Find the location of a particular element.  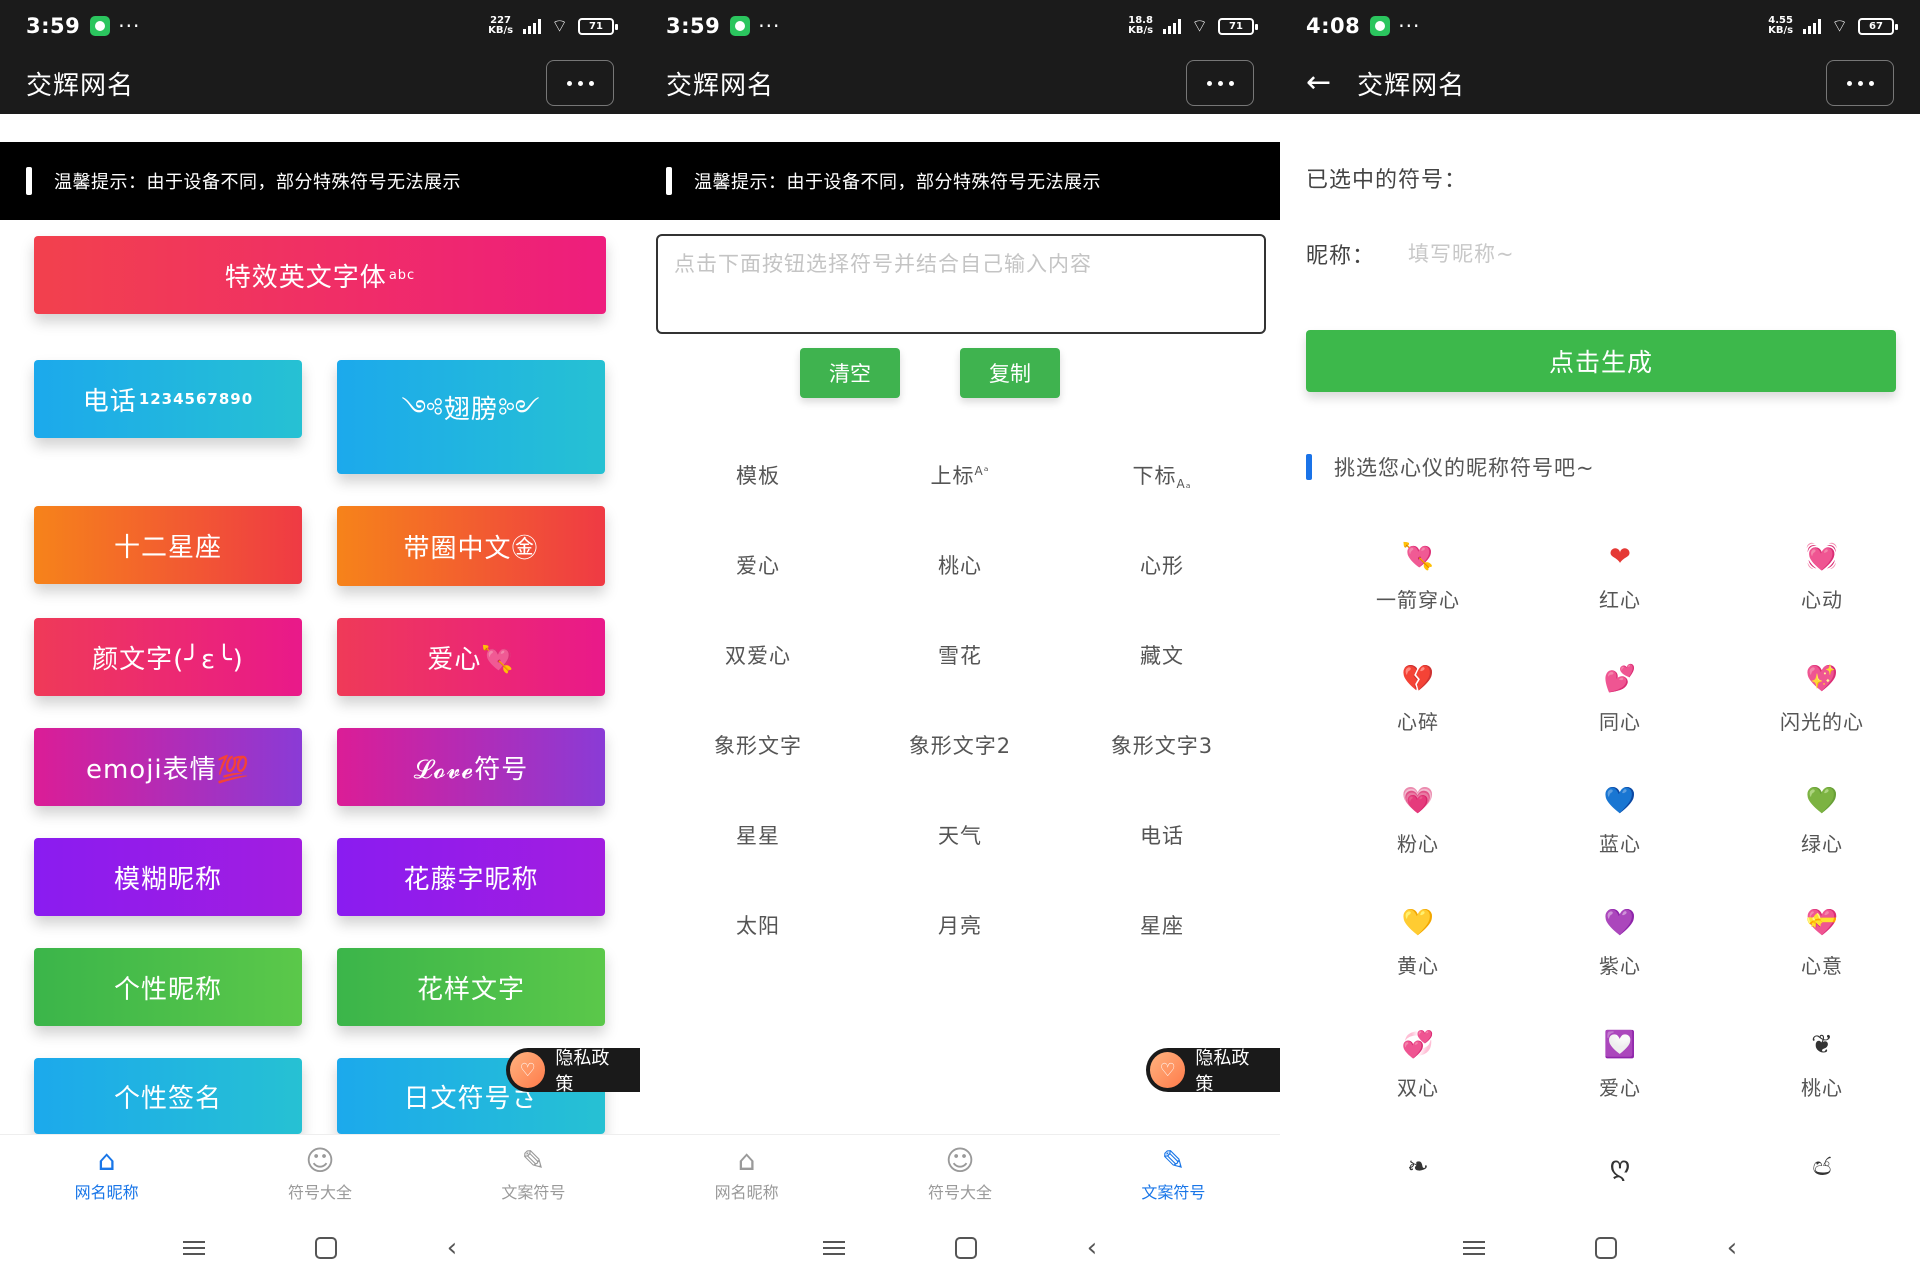

menu-kaomoji: 颜文字(╯ε╰) is located at coordinates (168, 657).